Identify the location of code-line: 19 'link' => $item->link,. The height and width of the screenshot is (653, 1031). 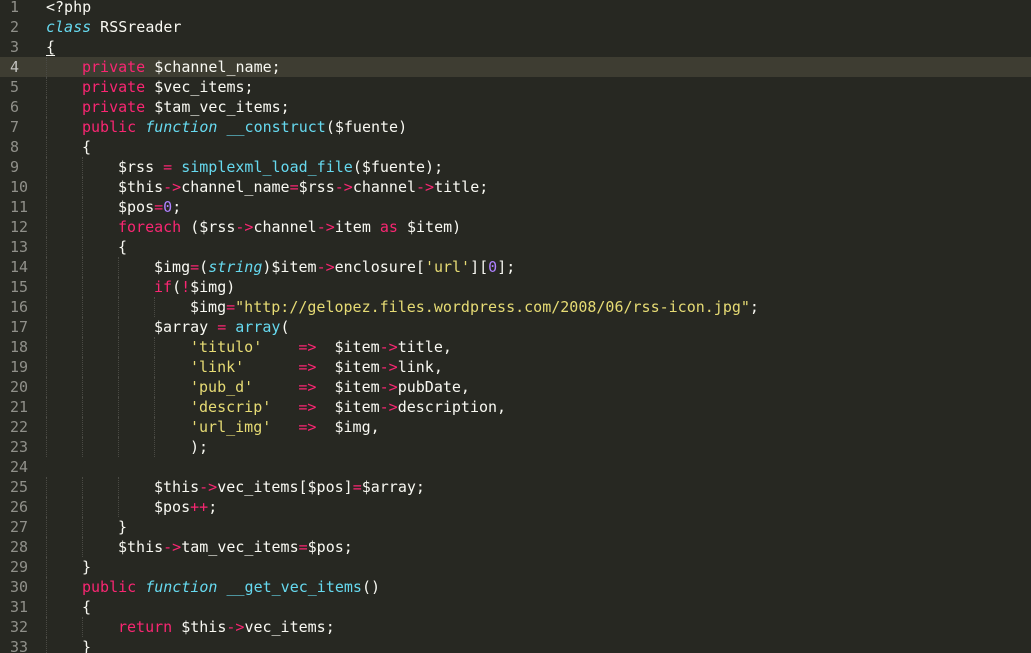
(515, 367).